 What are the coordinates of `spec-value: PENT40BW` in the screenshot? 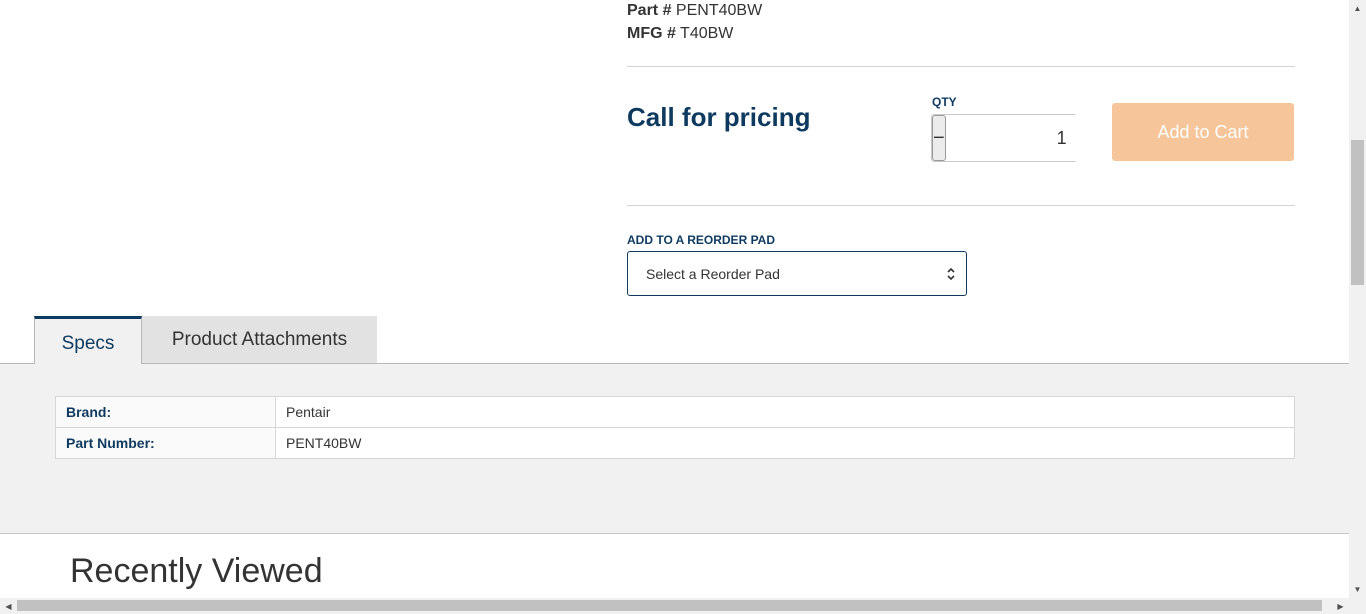 It's located at (785, 443).